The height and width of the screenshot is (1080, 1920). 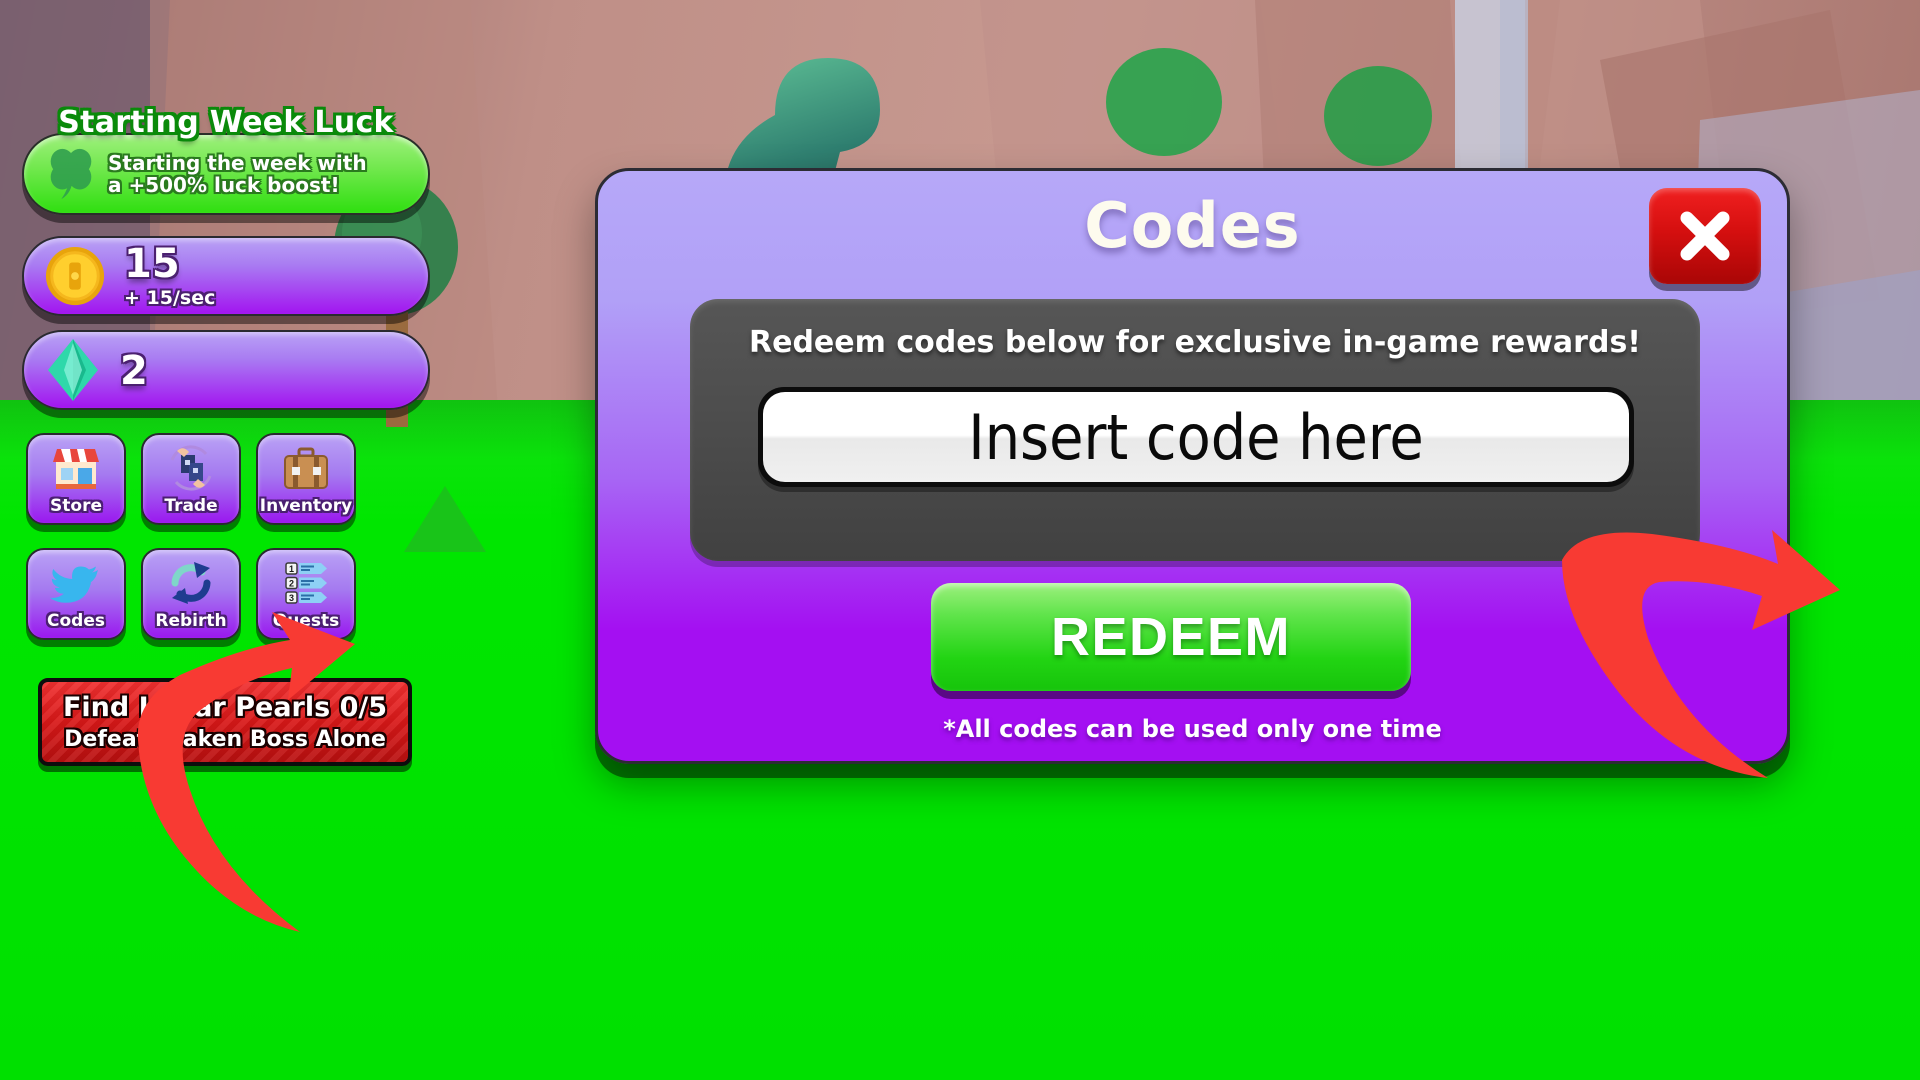 What do you see at coordinates (1171, 637) in the screenshot?
I see `redeem-button: REDEEM` at bounding box center [1171, 637].